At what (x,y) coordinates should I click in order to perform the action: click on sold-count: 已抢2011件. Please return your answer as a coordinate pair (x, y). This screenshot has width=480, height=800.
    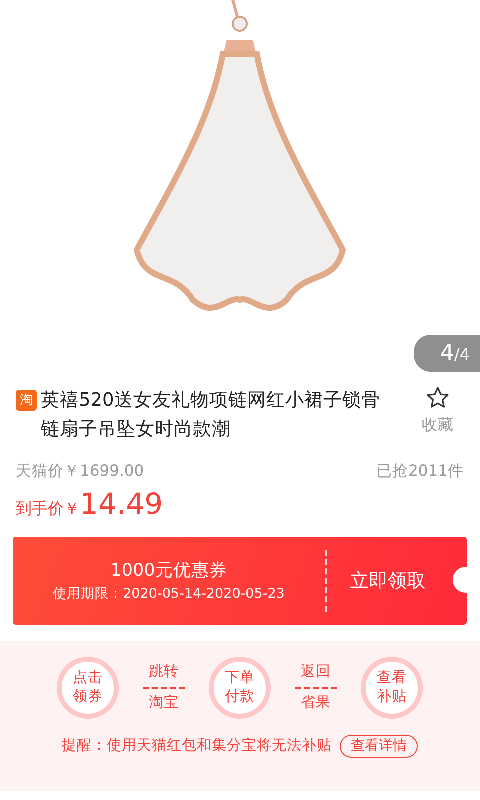
    Looking at the image, I should click on (420, 471).